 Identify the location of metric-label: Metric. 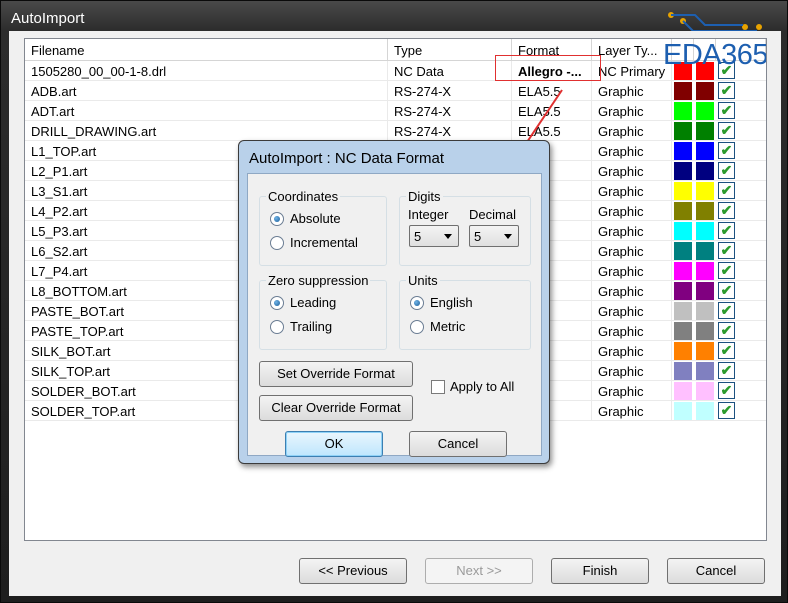
(447, 326).